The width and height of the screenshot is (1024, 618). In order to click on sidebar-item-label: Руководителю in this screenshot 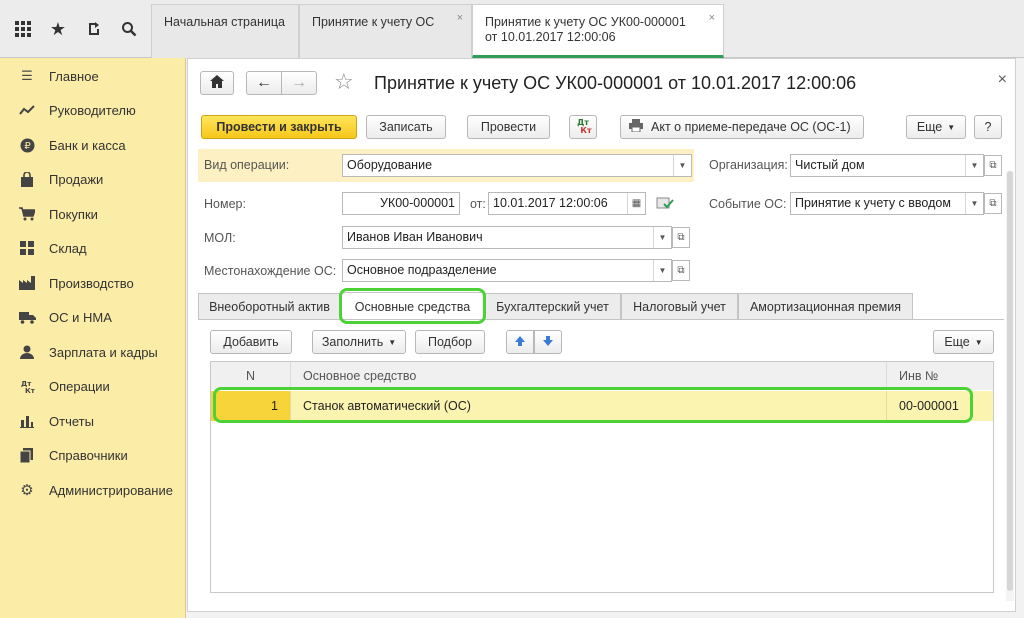, I will do `click(92, 110)`.